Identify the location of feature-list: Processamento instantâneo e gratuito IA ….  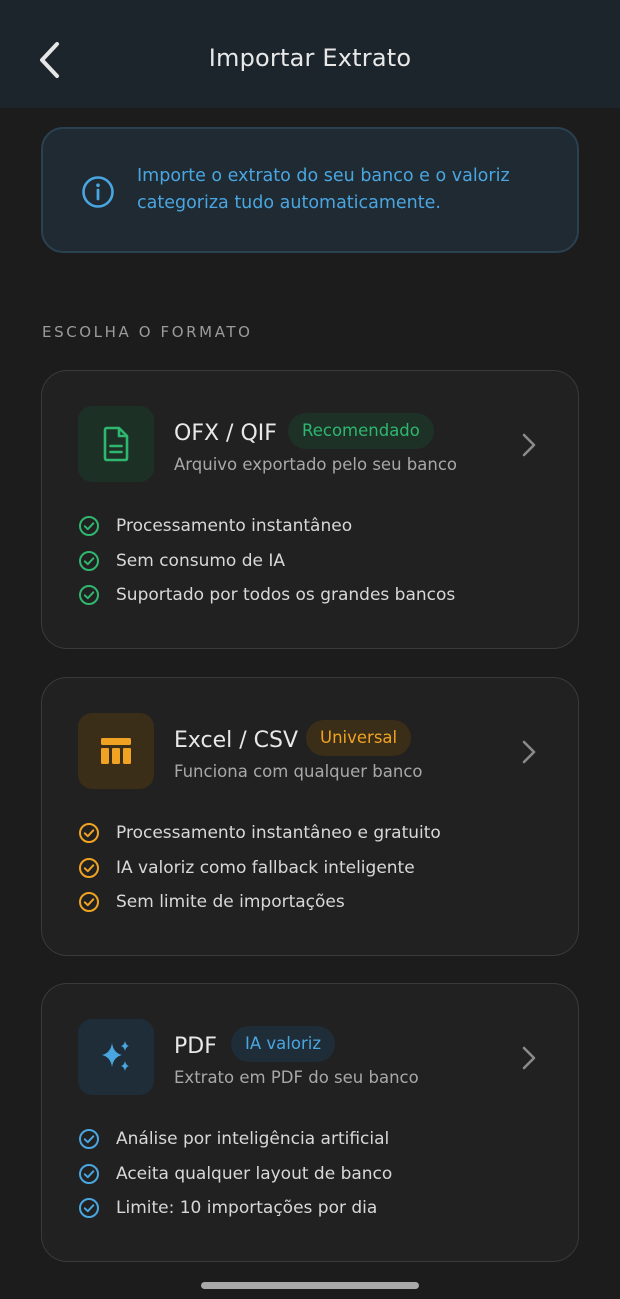
(259, 868).